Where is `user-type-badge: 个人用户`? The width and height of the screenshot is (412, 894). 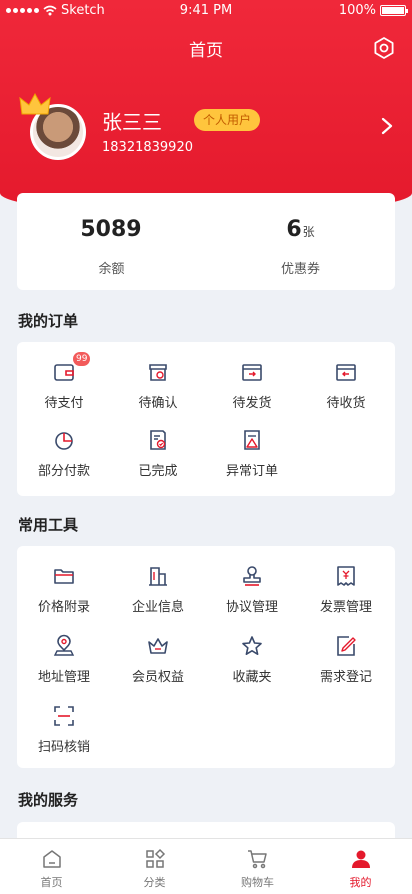 user-type-badge: 个人用户 is located at coordinates (227, 120).